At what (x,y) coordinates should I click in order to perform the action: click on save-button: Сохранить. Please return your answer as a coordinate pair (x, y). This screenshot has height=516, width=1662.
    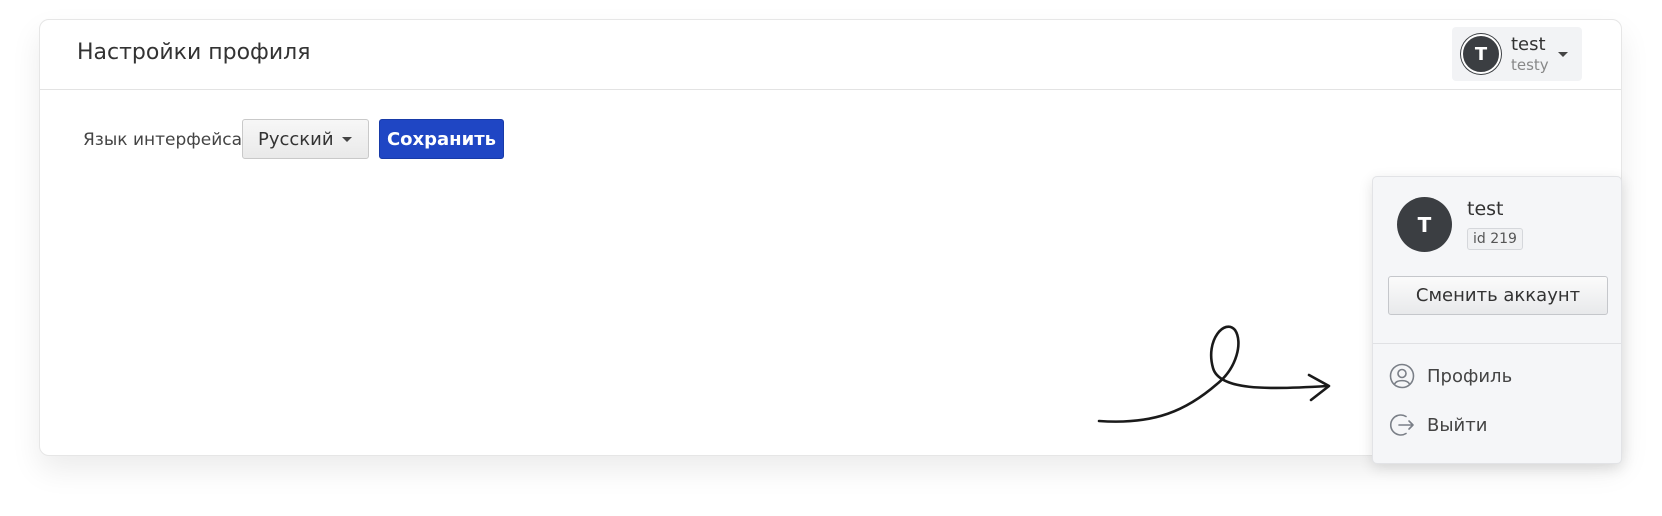
    Looking at the image, I should click on (441, 139).